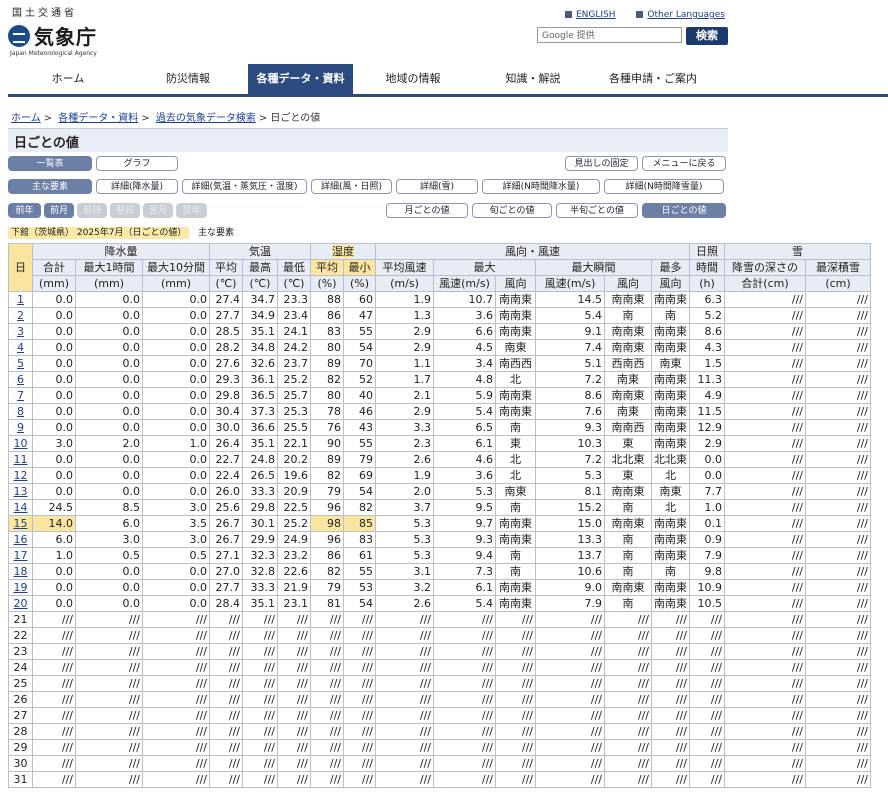 This screenshot has height=793, width=888. I want to click on jma-logo: 国土交通省 気象庁 Japan Meteorological Agency, so click(68, 30).